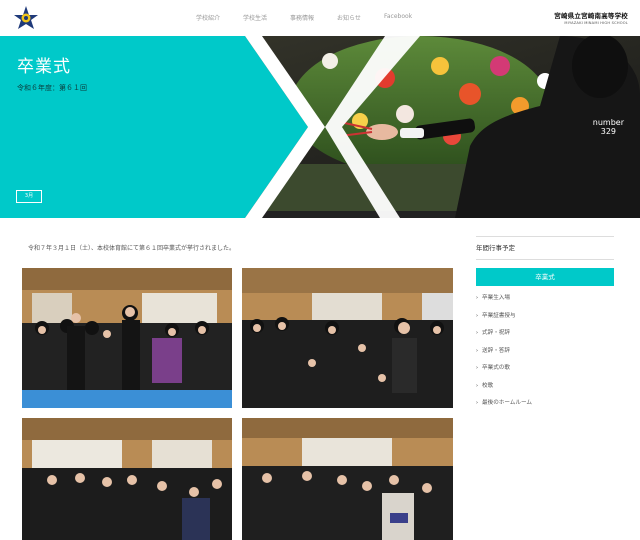  Describe the element at coordinates (608, 131) in the screenshot. I see `issue-number-value: 329` at that location.